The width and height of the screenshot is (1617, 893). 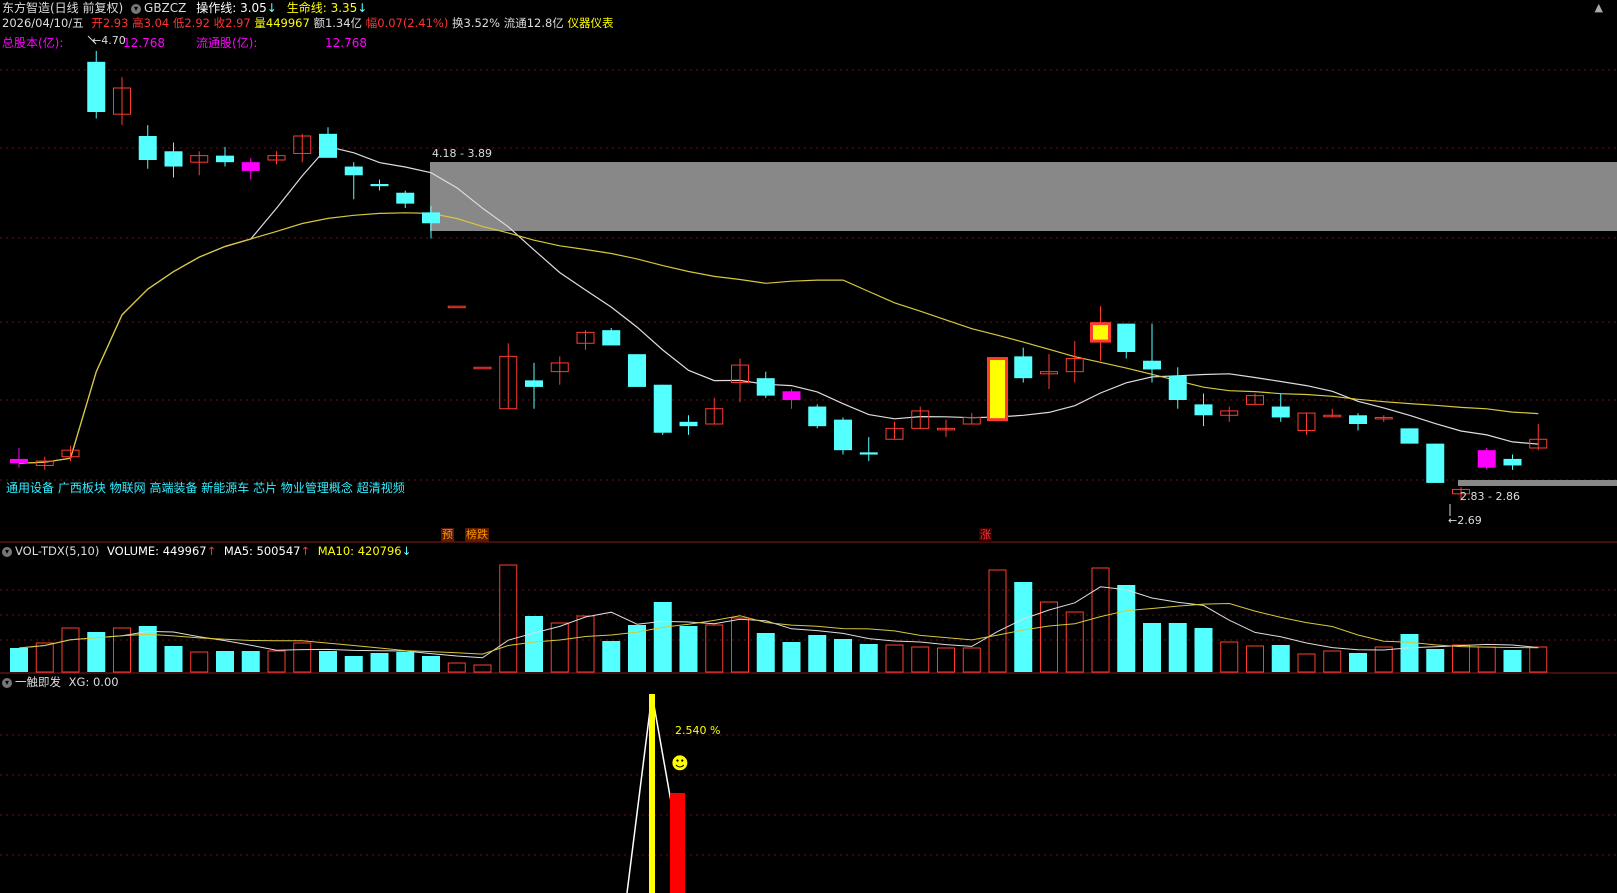 I want to click on volume-indicator-name: VOL-TDX(5,10), so click(x=57, y=551).